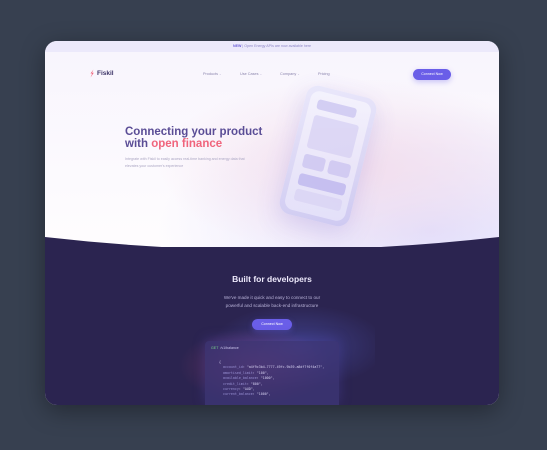 This screenshot has width=547, height=450. I want to click on nav-label: Pricing, so click(324, 74).